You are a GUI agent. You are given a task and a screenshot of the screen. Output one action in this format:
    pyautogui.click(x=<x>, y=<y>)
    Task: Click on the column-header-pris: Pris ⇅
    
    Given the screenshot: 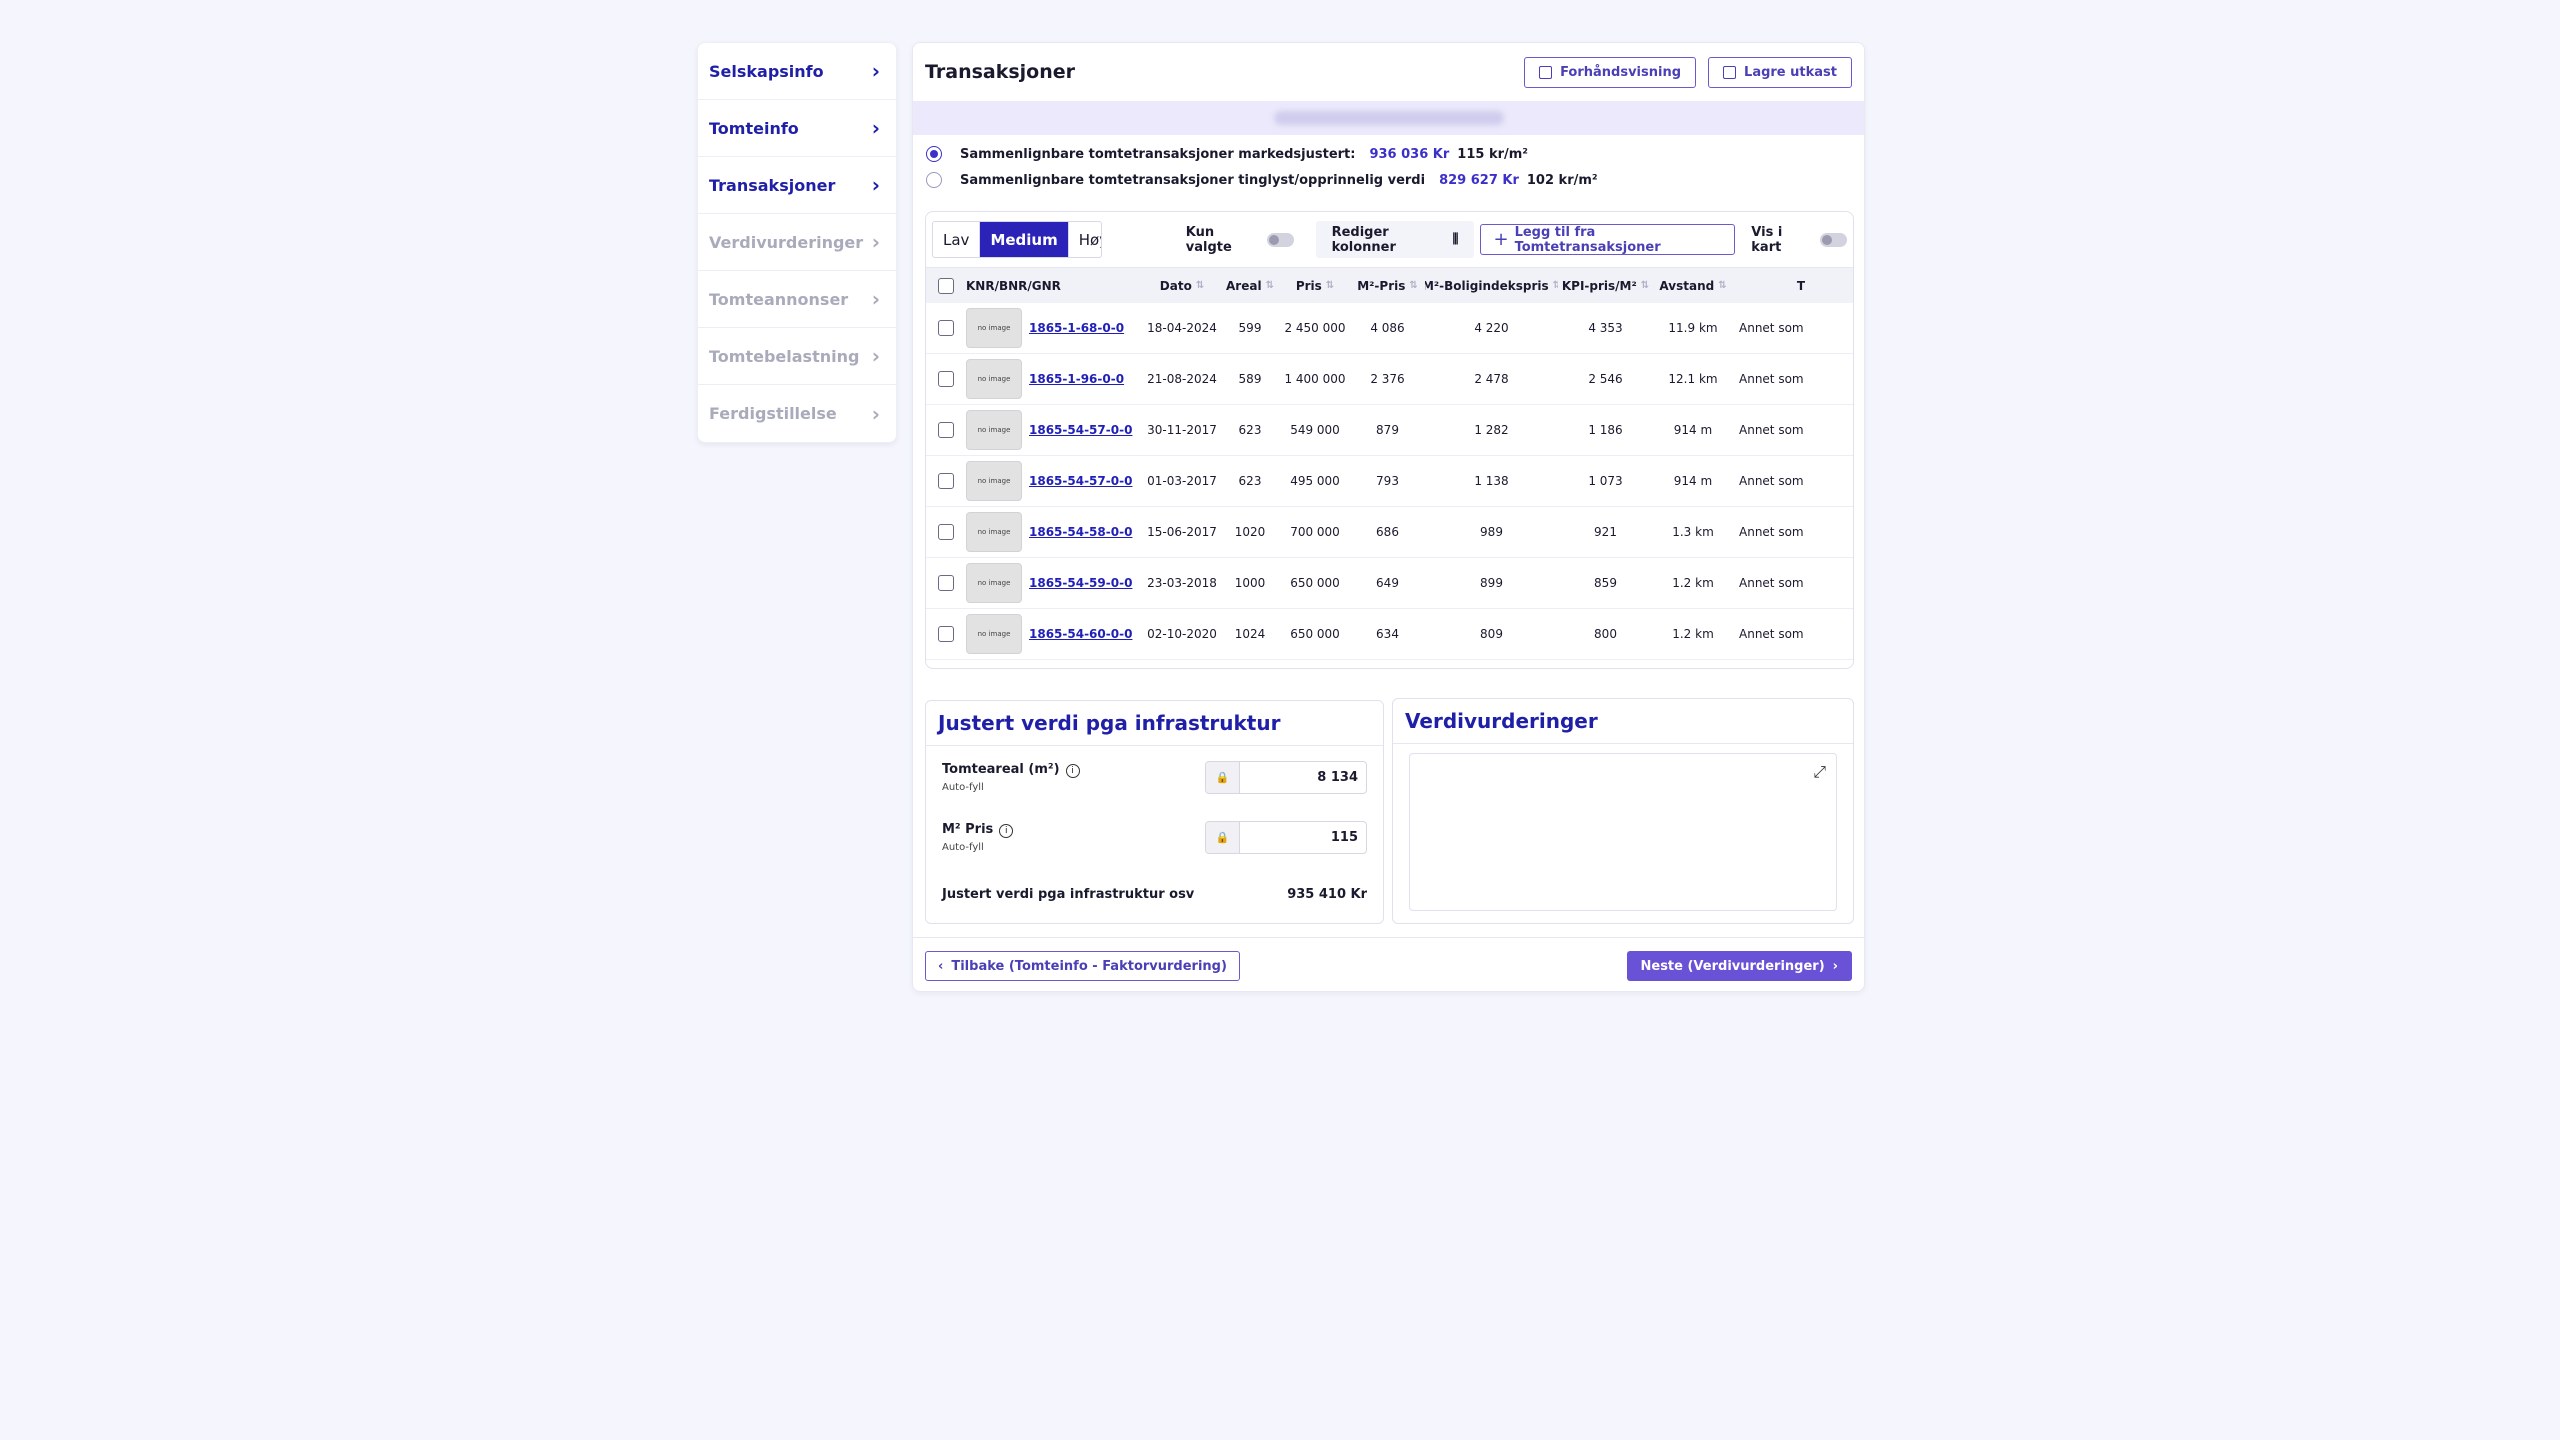 What is the action you would take?
    pyautogui.click(x=1315, y=286)
    